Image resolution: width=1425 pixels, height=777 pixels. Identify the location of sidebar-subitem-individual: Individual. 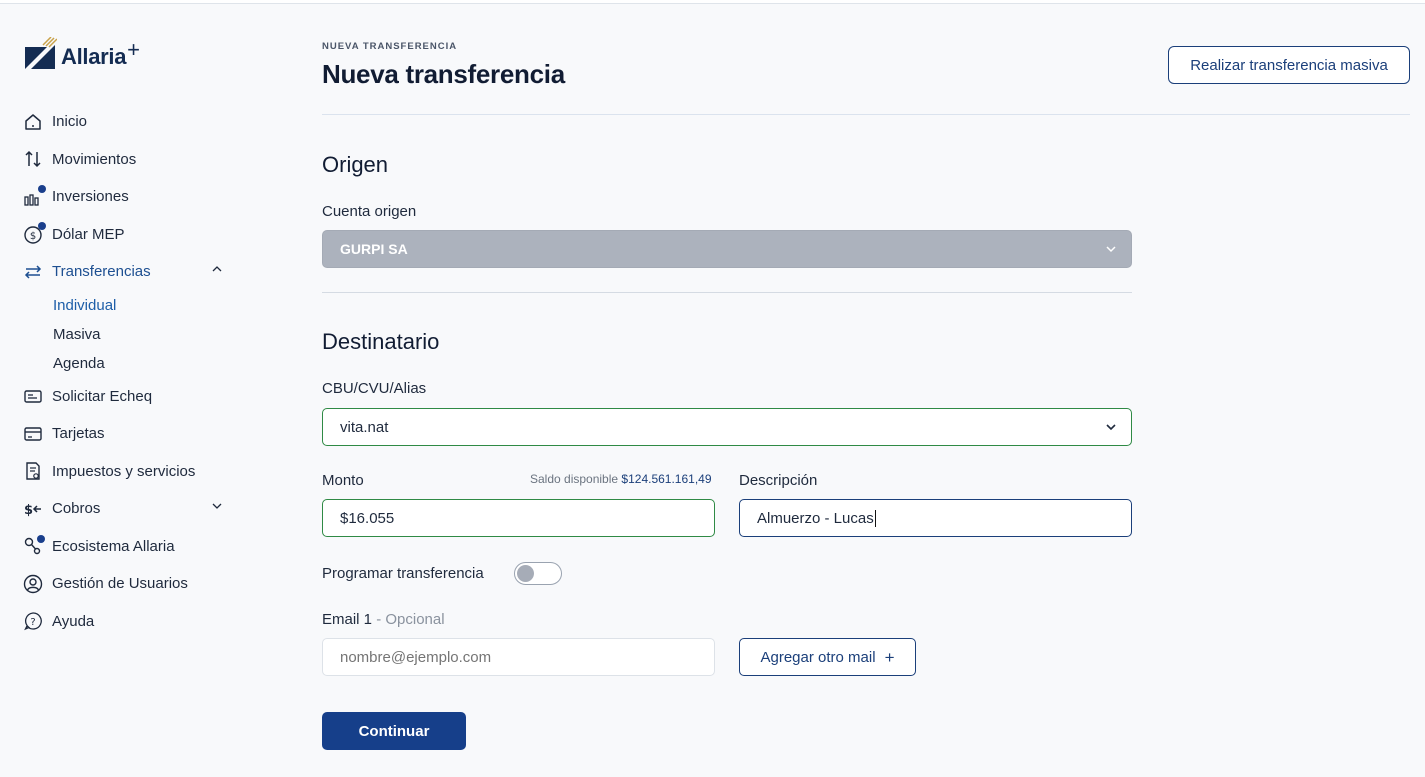
(142, 305).